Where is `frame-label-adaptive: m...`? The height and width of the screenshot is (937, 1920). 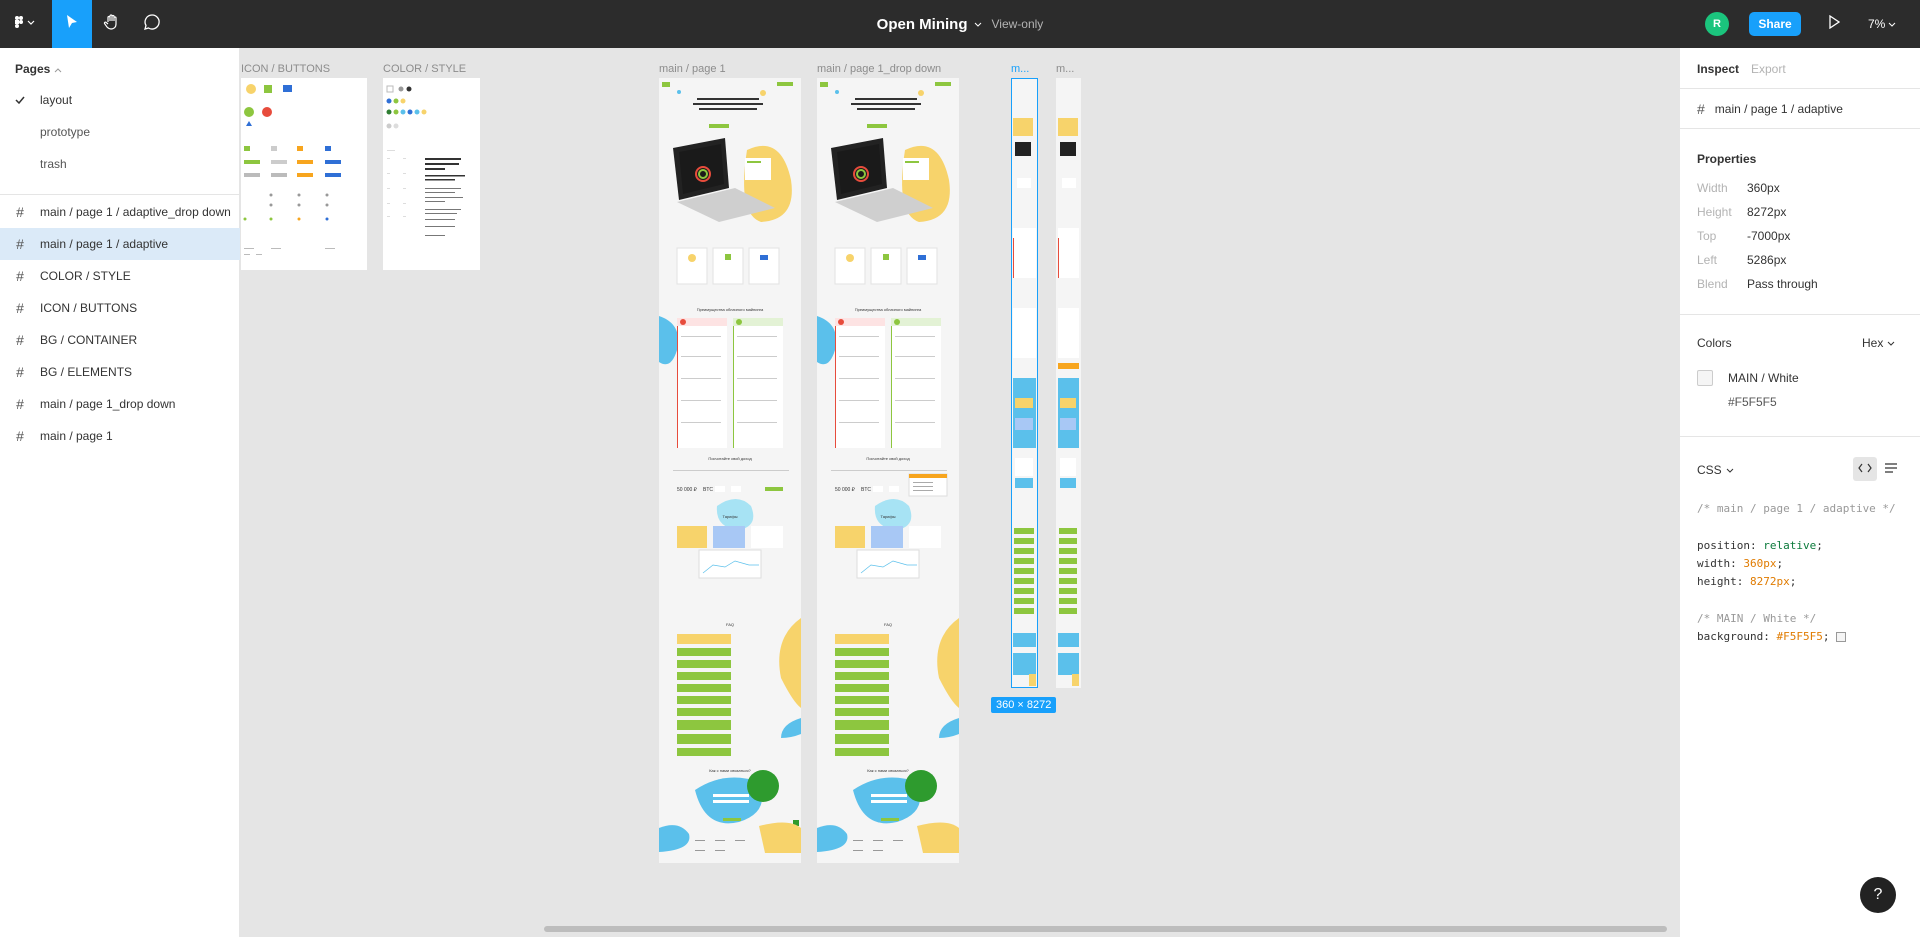
frame-label-adaptive: m... is located at coordinates (1020, 69).